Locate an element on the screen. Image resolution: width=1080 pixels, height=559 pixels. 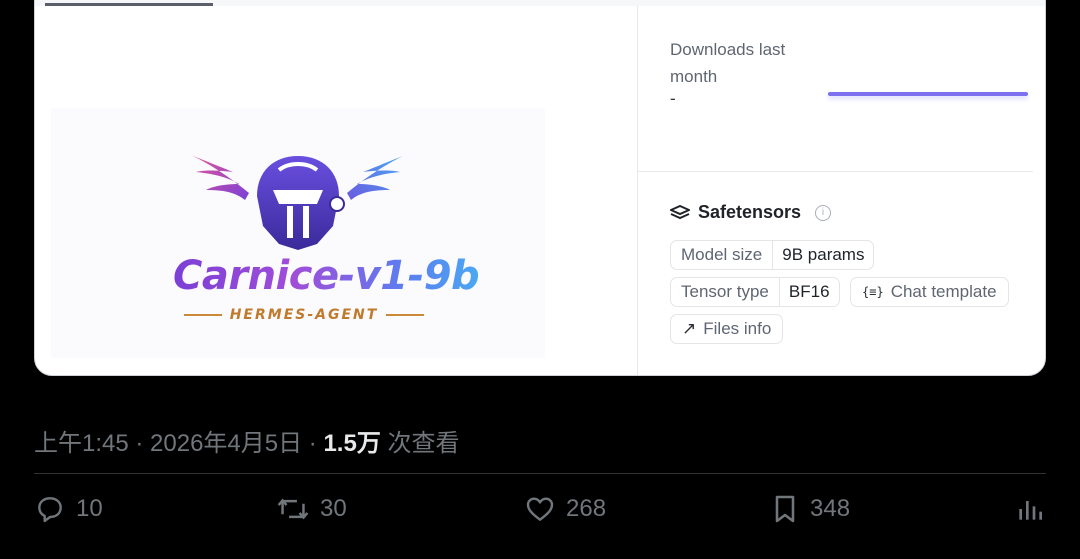
analytics-icon is located at coordinates (1030, 510).